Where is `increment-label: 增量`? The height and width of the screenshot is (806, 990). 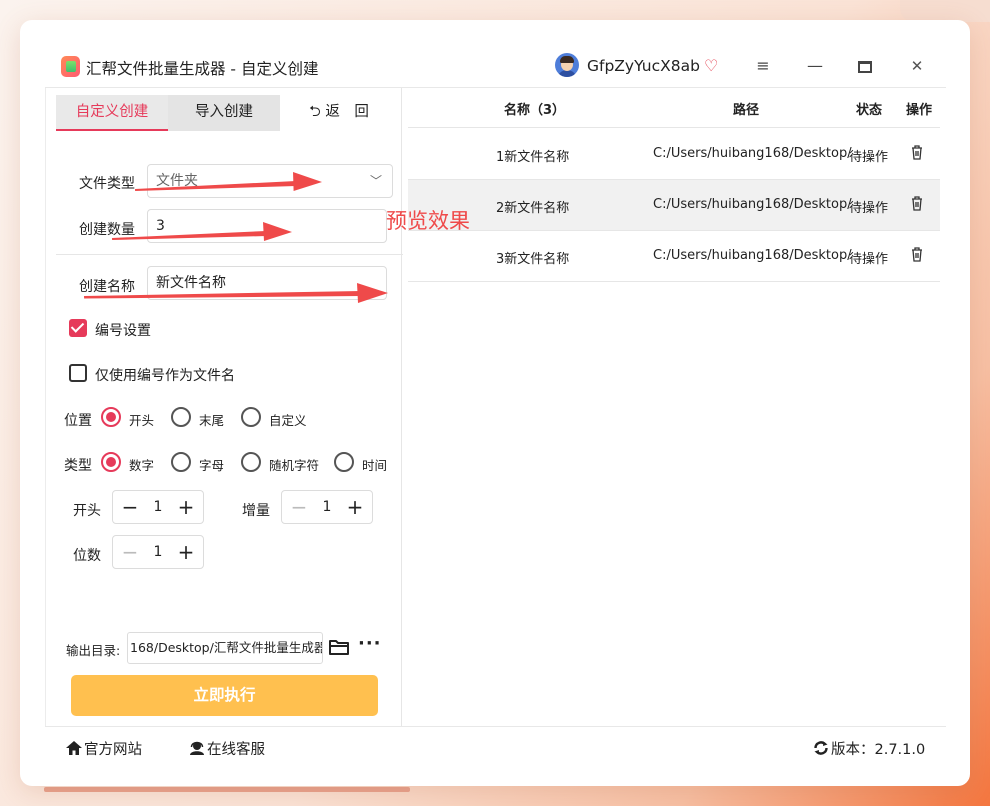 increment-label: 增量 is located at coordinates (256, 511).